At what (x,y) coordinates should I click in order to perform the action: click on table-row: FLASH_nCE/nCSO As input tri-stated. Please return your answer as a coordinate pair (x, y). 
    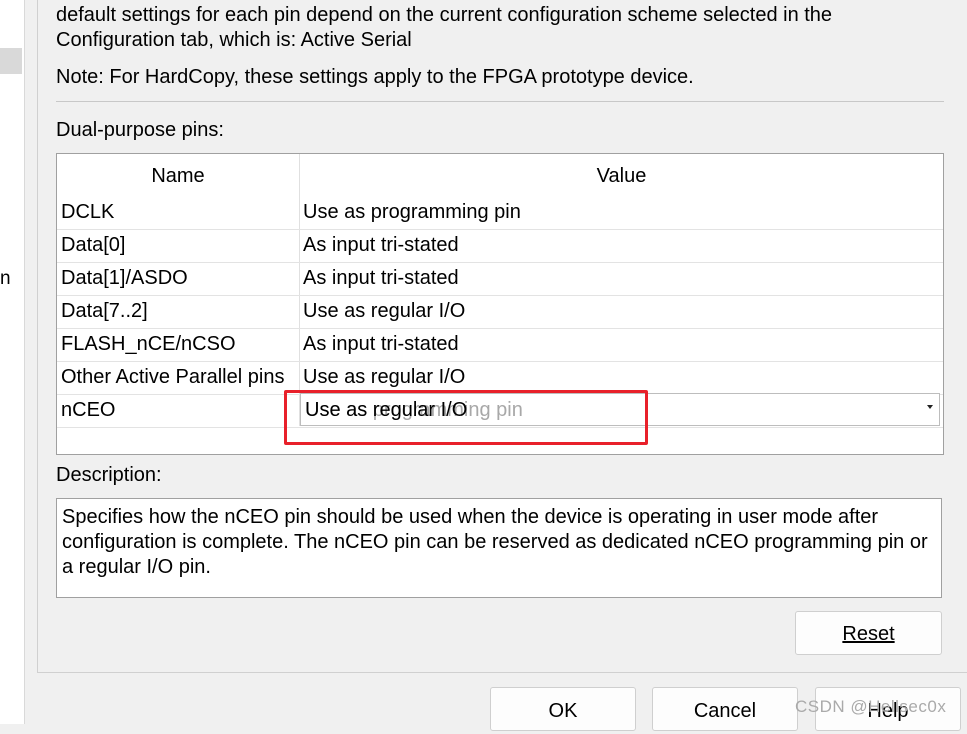
    Looking at the image, I should click on (500, 345).